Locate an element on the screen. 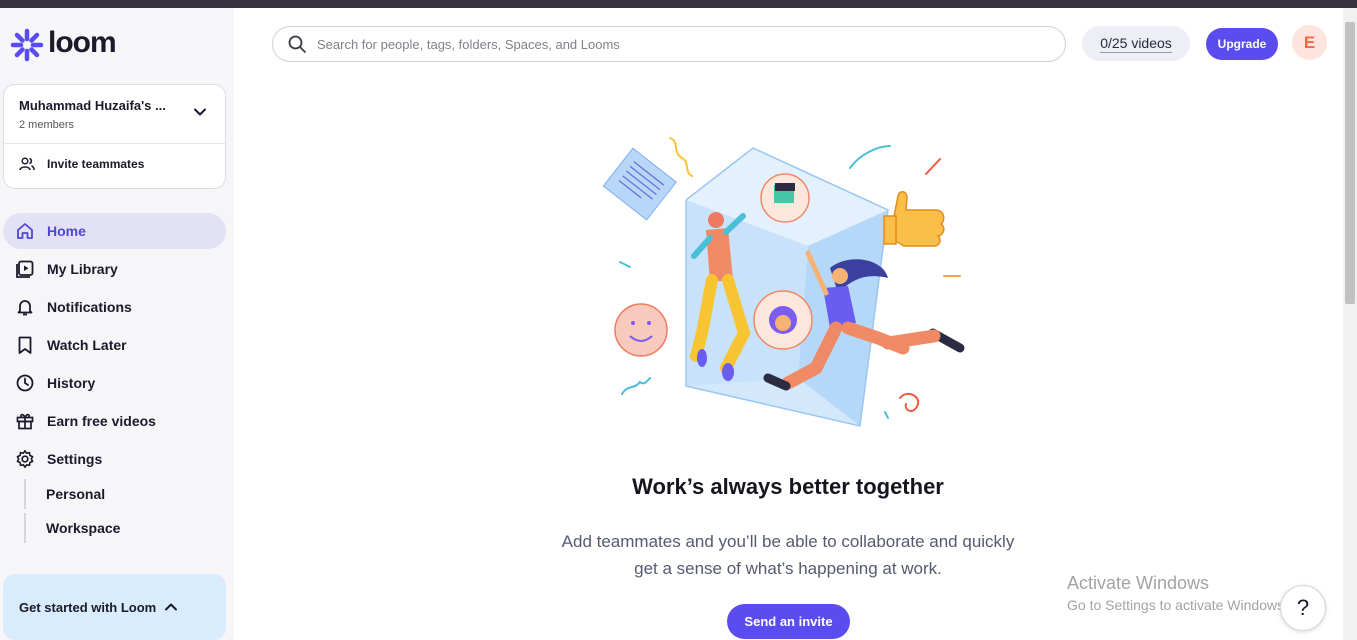  loom-logo-icon is located at coordinates (27, 45).